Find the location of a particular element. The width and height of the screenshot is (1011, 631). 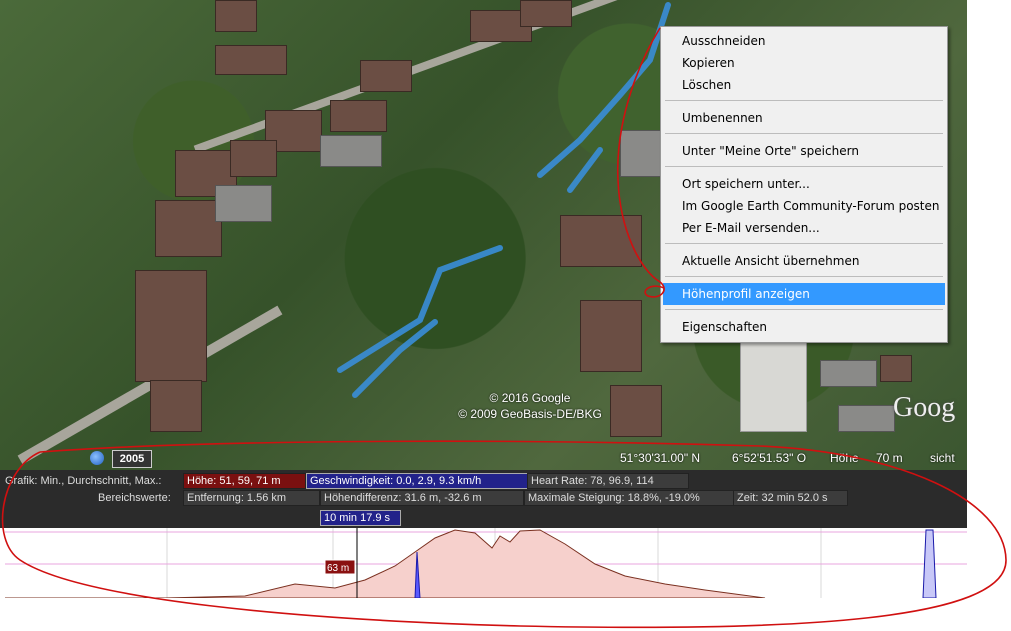

historical-imagery-year: 2005 is located at coordinates (132, 459).